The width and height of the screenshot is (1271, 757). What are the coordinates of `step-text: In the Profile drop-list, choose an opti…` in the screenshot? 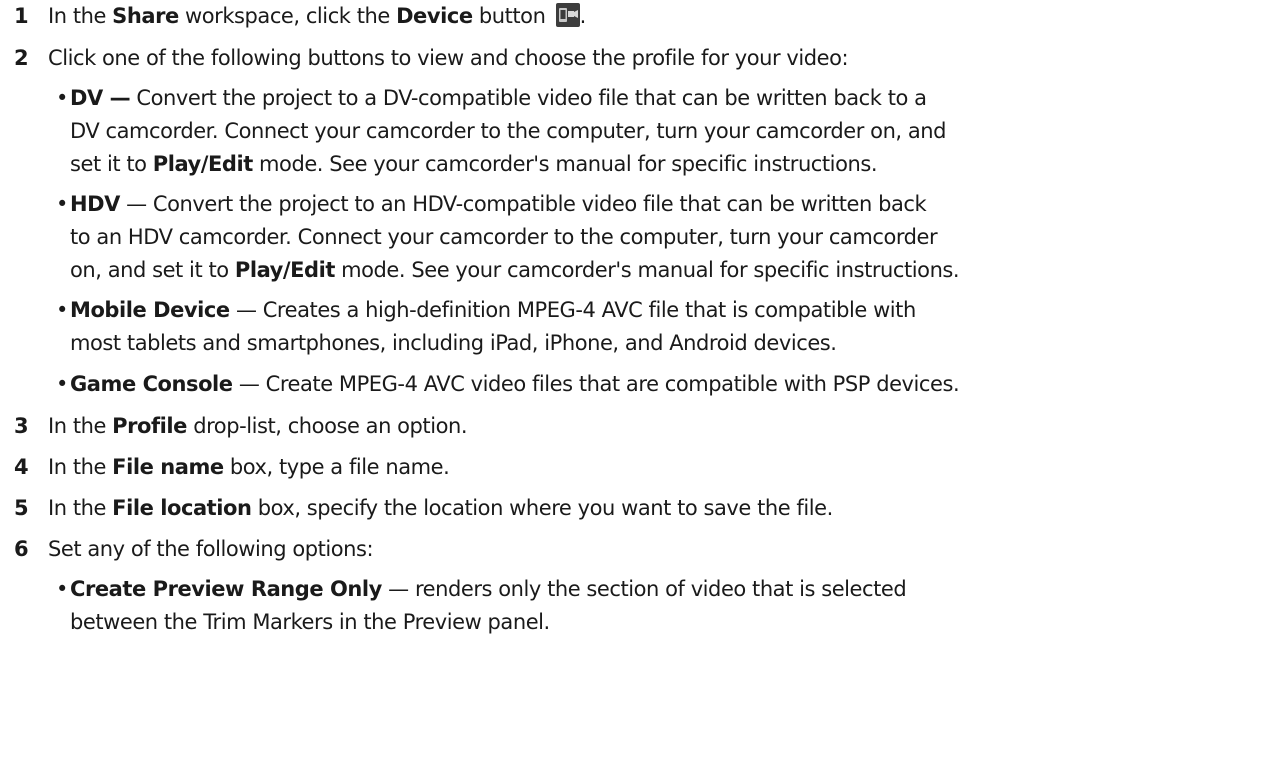 It's located at (258, 426).